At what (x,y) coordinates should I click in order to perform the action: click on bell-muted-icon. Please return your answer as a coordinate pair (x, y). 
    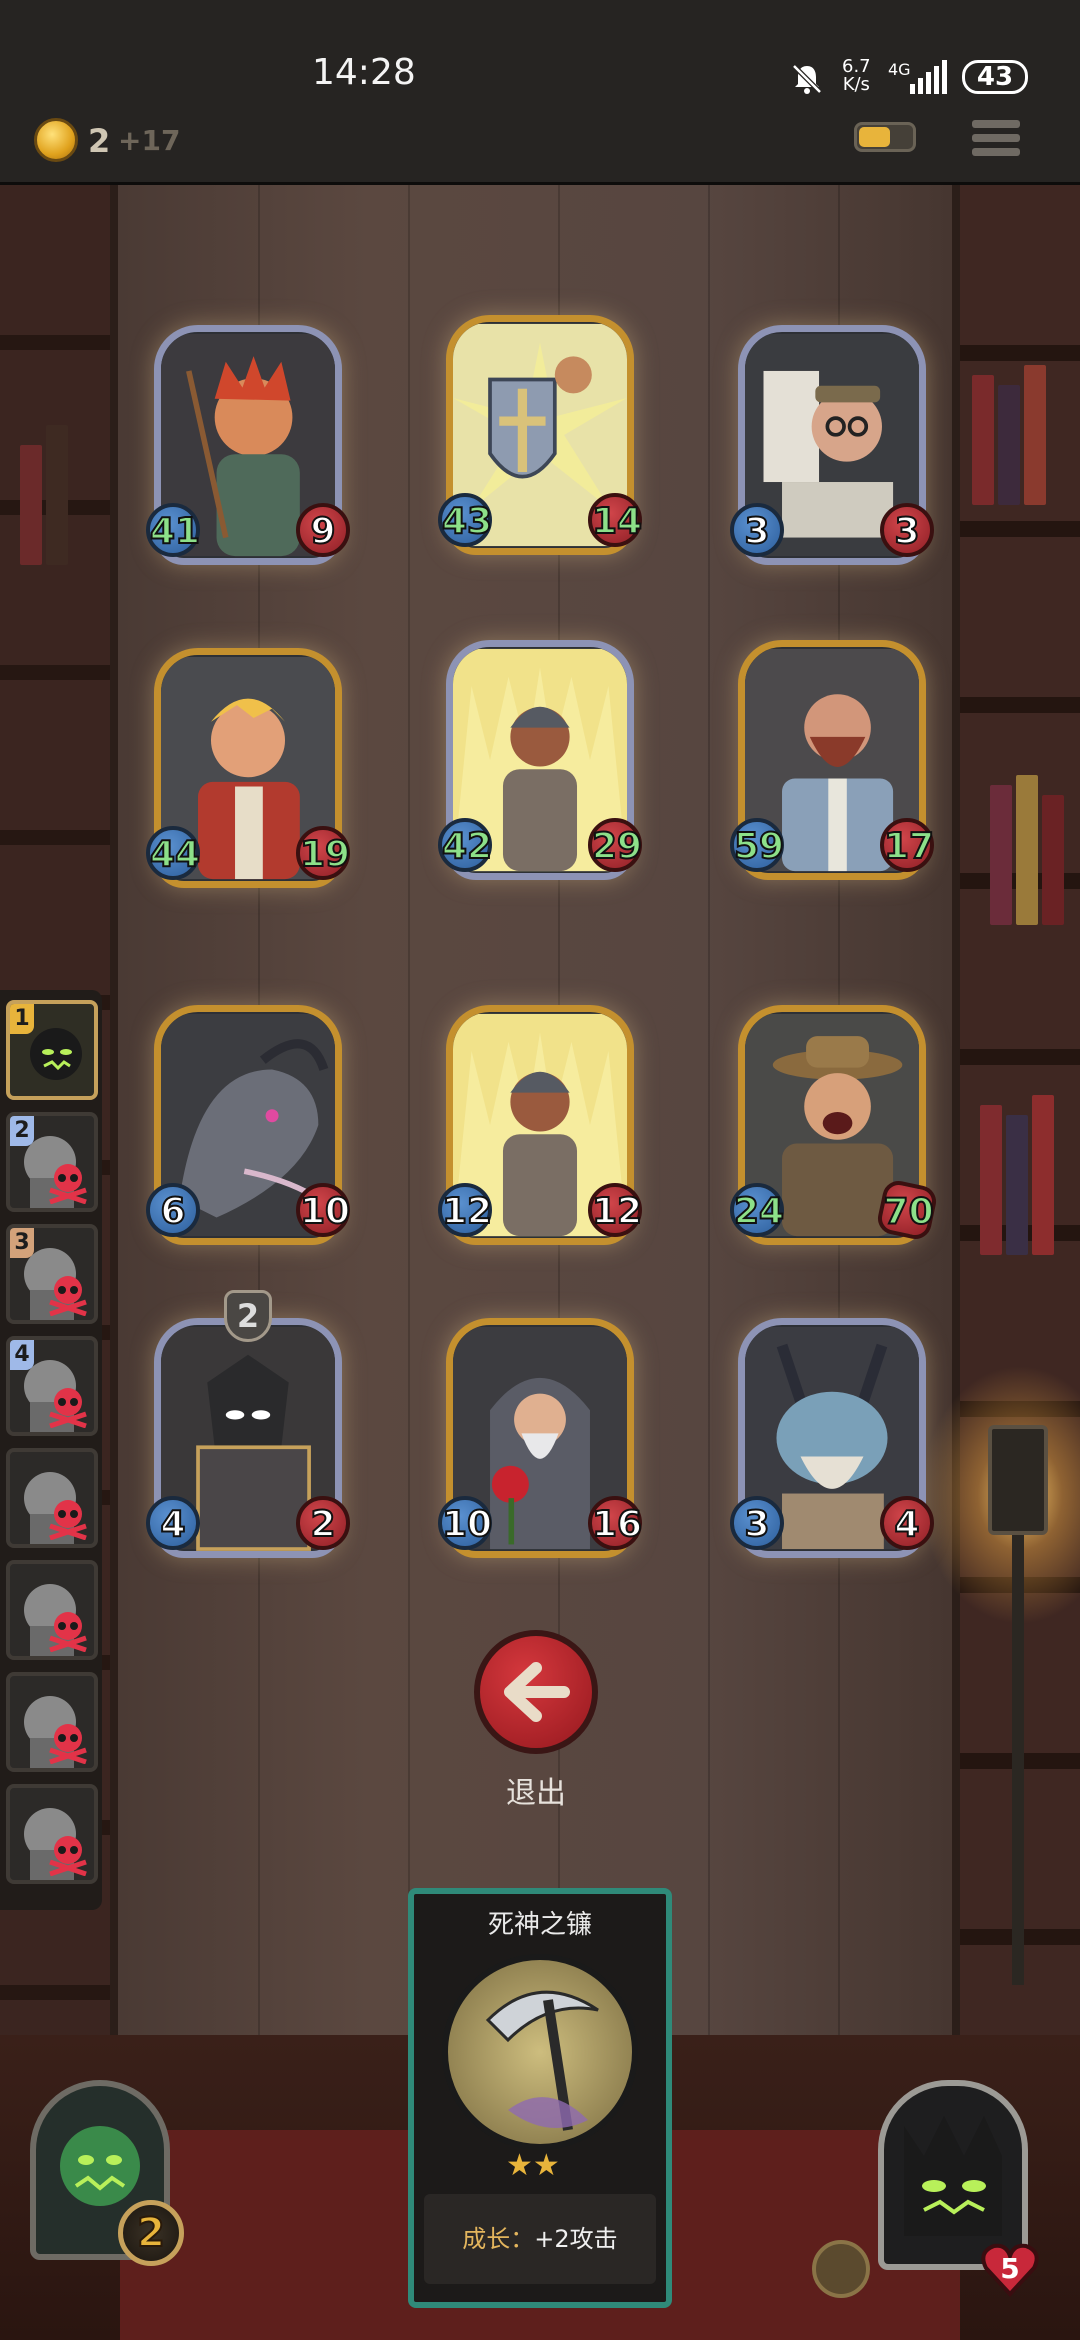
    Looking at the image, I should click on (807, 79).